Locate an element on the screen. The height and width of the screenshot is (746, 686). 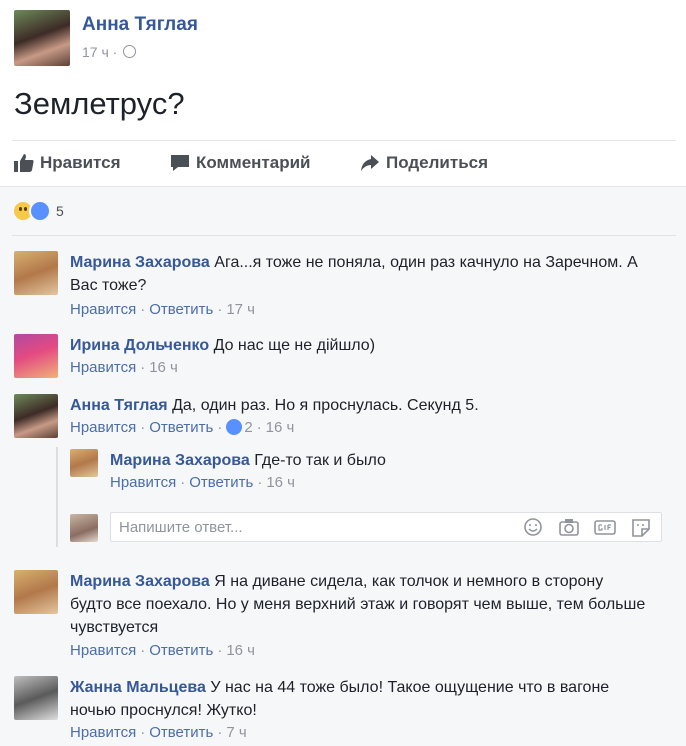
reactions-summary: 5 is located at coordinates (39, 211).